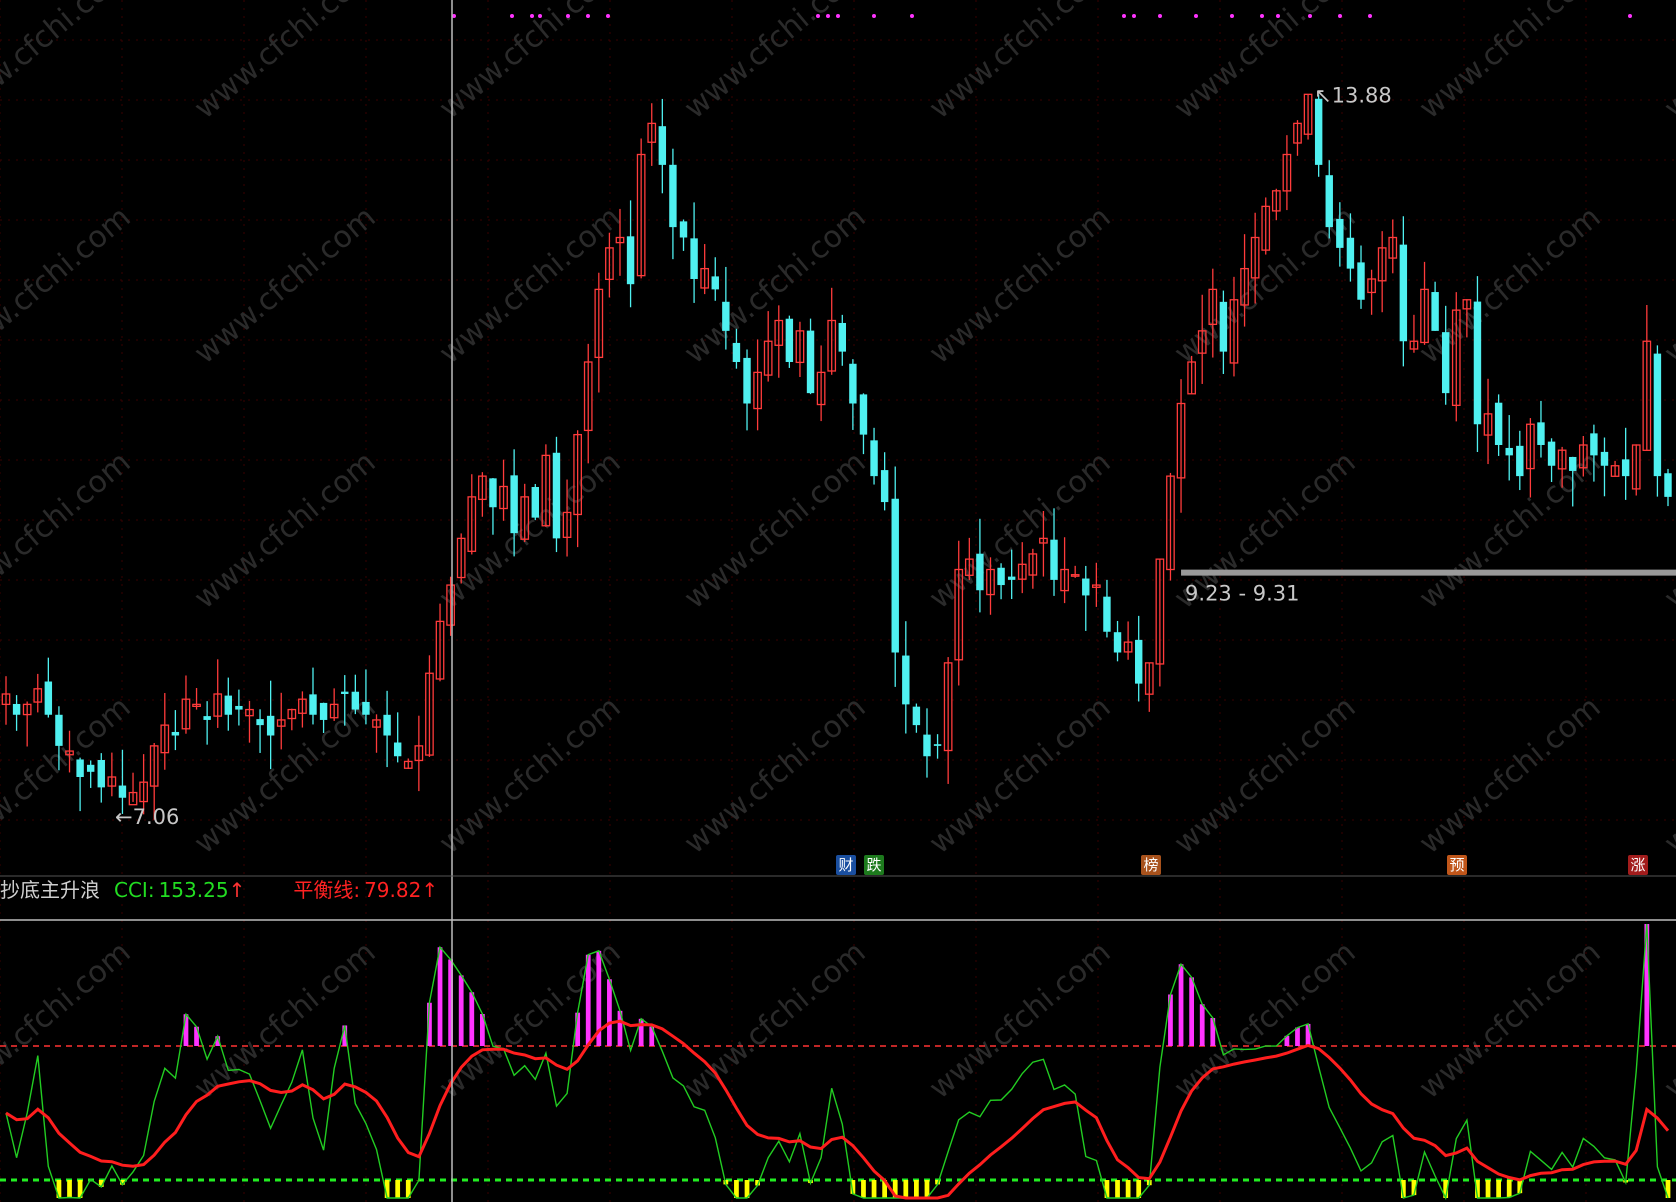  What do you see at coordinates (147, 817) in the screenshot?
I see `low-label: ←7.06` at bounding box center [147, 817].